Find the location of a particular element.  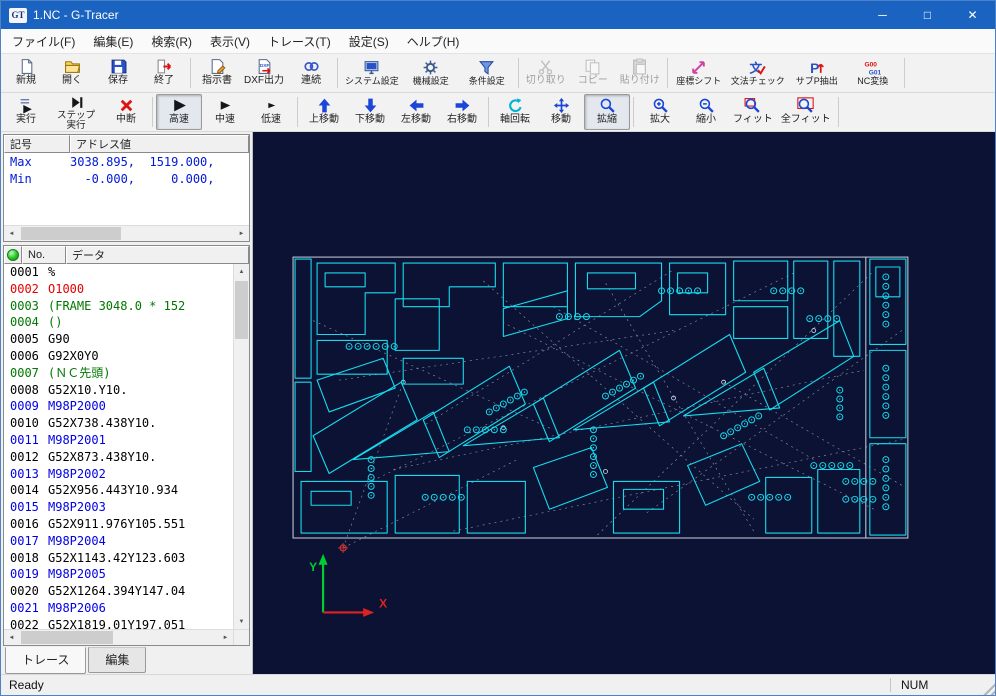

subp-extract-button: P サブP抽出 is located at coordinates (817, 73).